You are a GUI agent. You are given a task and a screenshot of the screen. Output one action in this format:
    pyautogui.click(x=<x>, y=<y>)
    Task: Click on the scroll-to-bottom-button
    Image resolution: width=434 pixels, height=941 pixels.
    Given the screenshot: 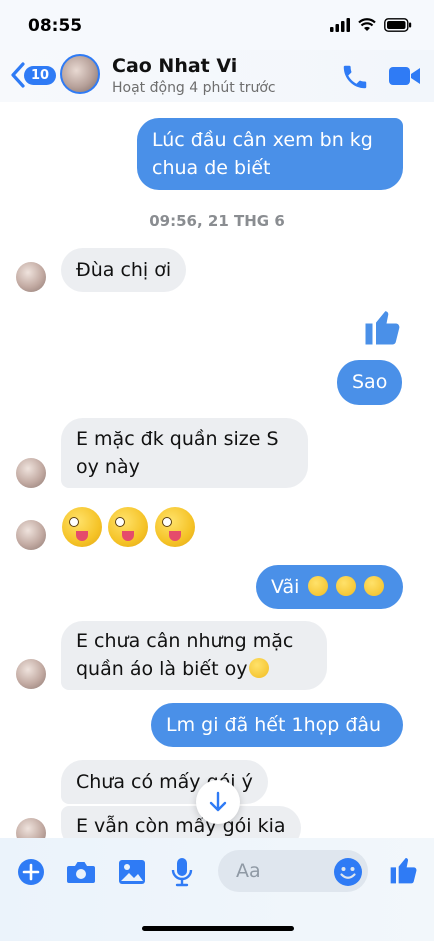 What is the action you would take?
    pyautogui.click(x=218, y=802)
    